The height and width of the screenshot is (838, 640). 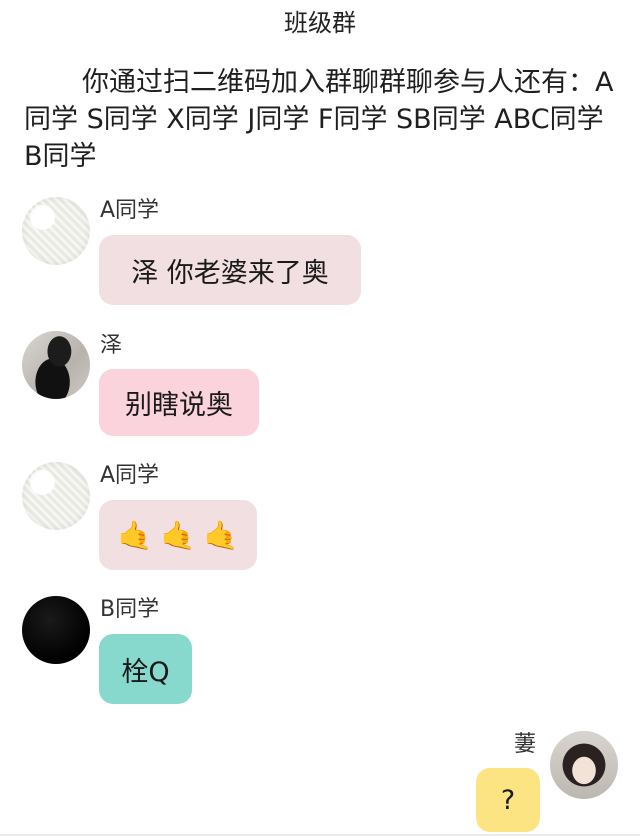 I want to click on emoji-row: 🤙 🤙 🤙, so click(x=178, y=535).